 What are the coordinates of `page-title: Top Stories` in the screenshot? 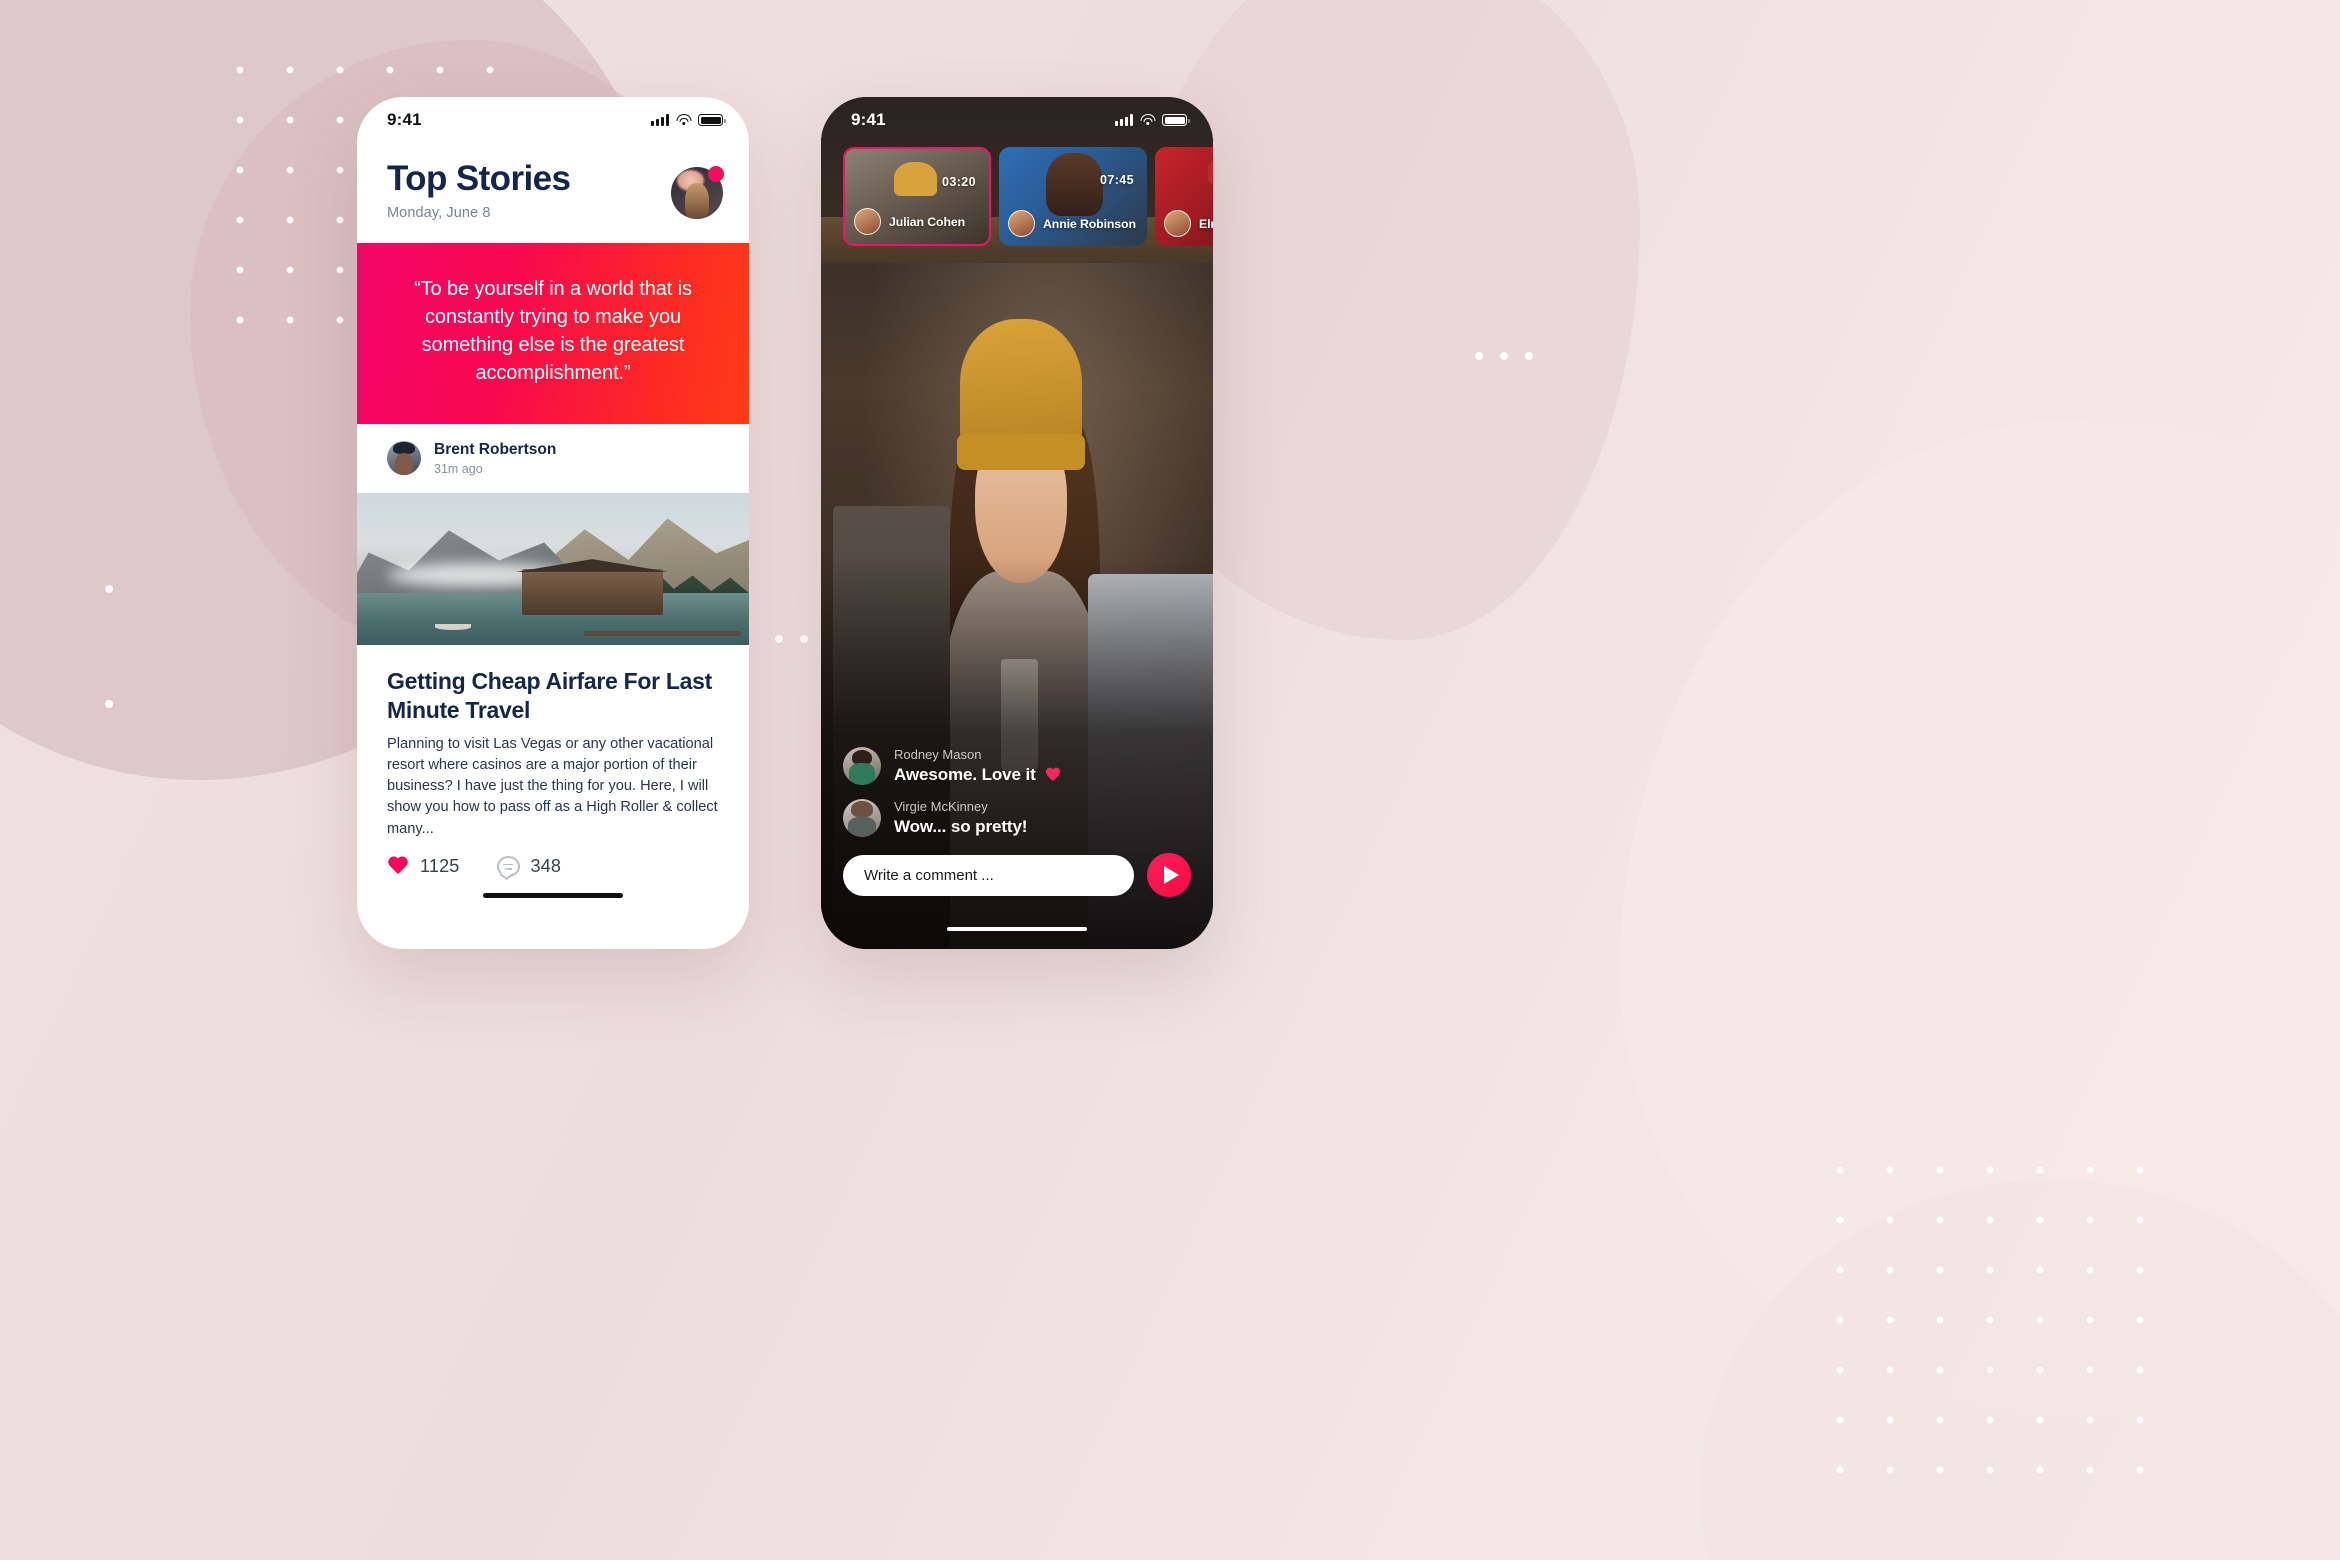 It's located at (479, 178).